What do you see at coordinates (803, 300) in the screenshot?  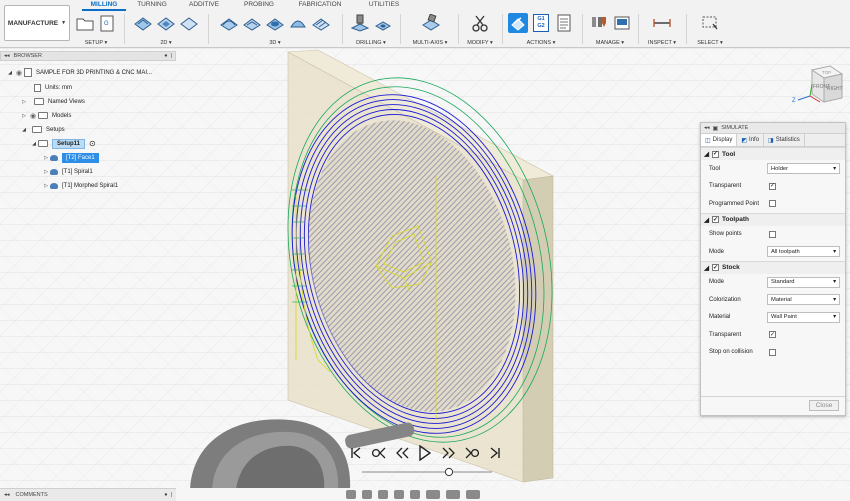 I see `colorization-select: Material ▾` at bounding box center [803, 300].